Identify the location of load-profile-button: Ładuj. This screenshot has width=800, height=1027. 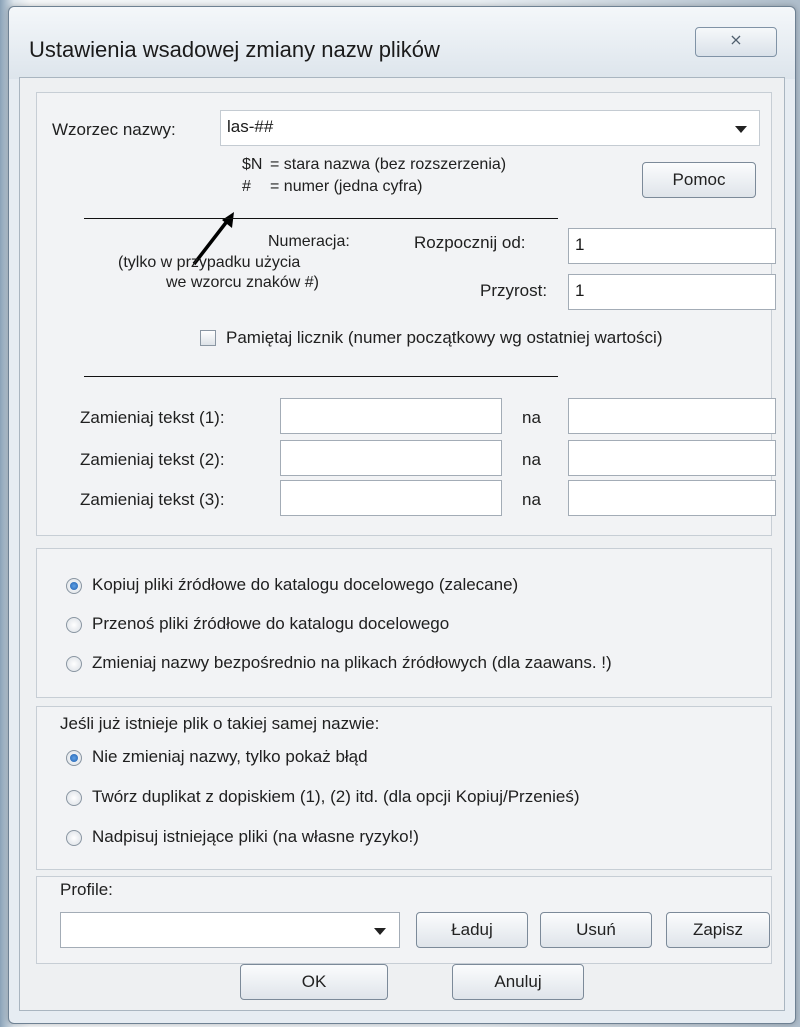
(472, 930).